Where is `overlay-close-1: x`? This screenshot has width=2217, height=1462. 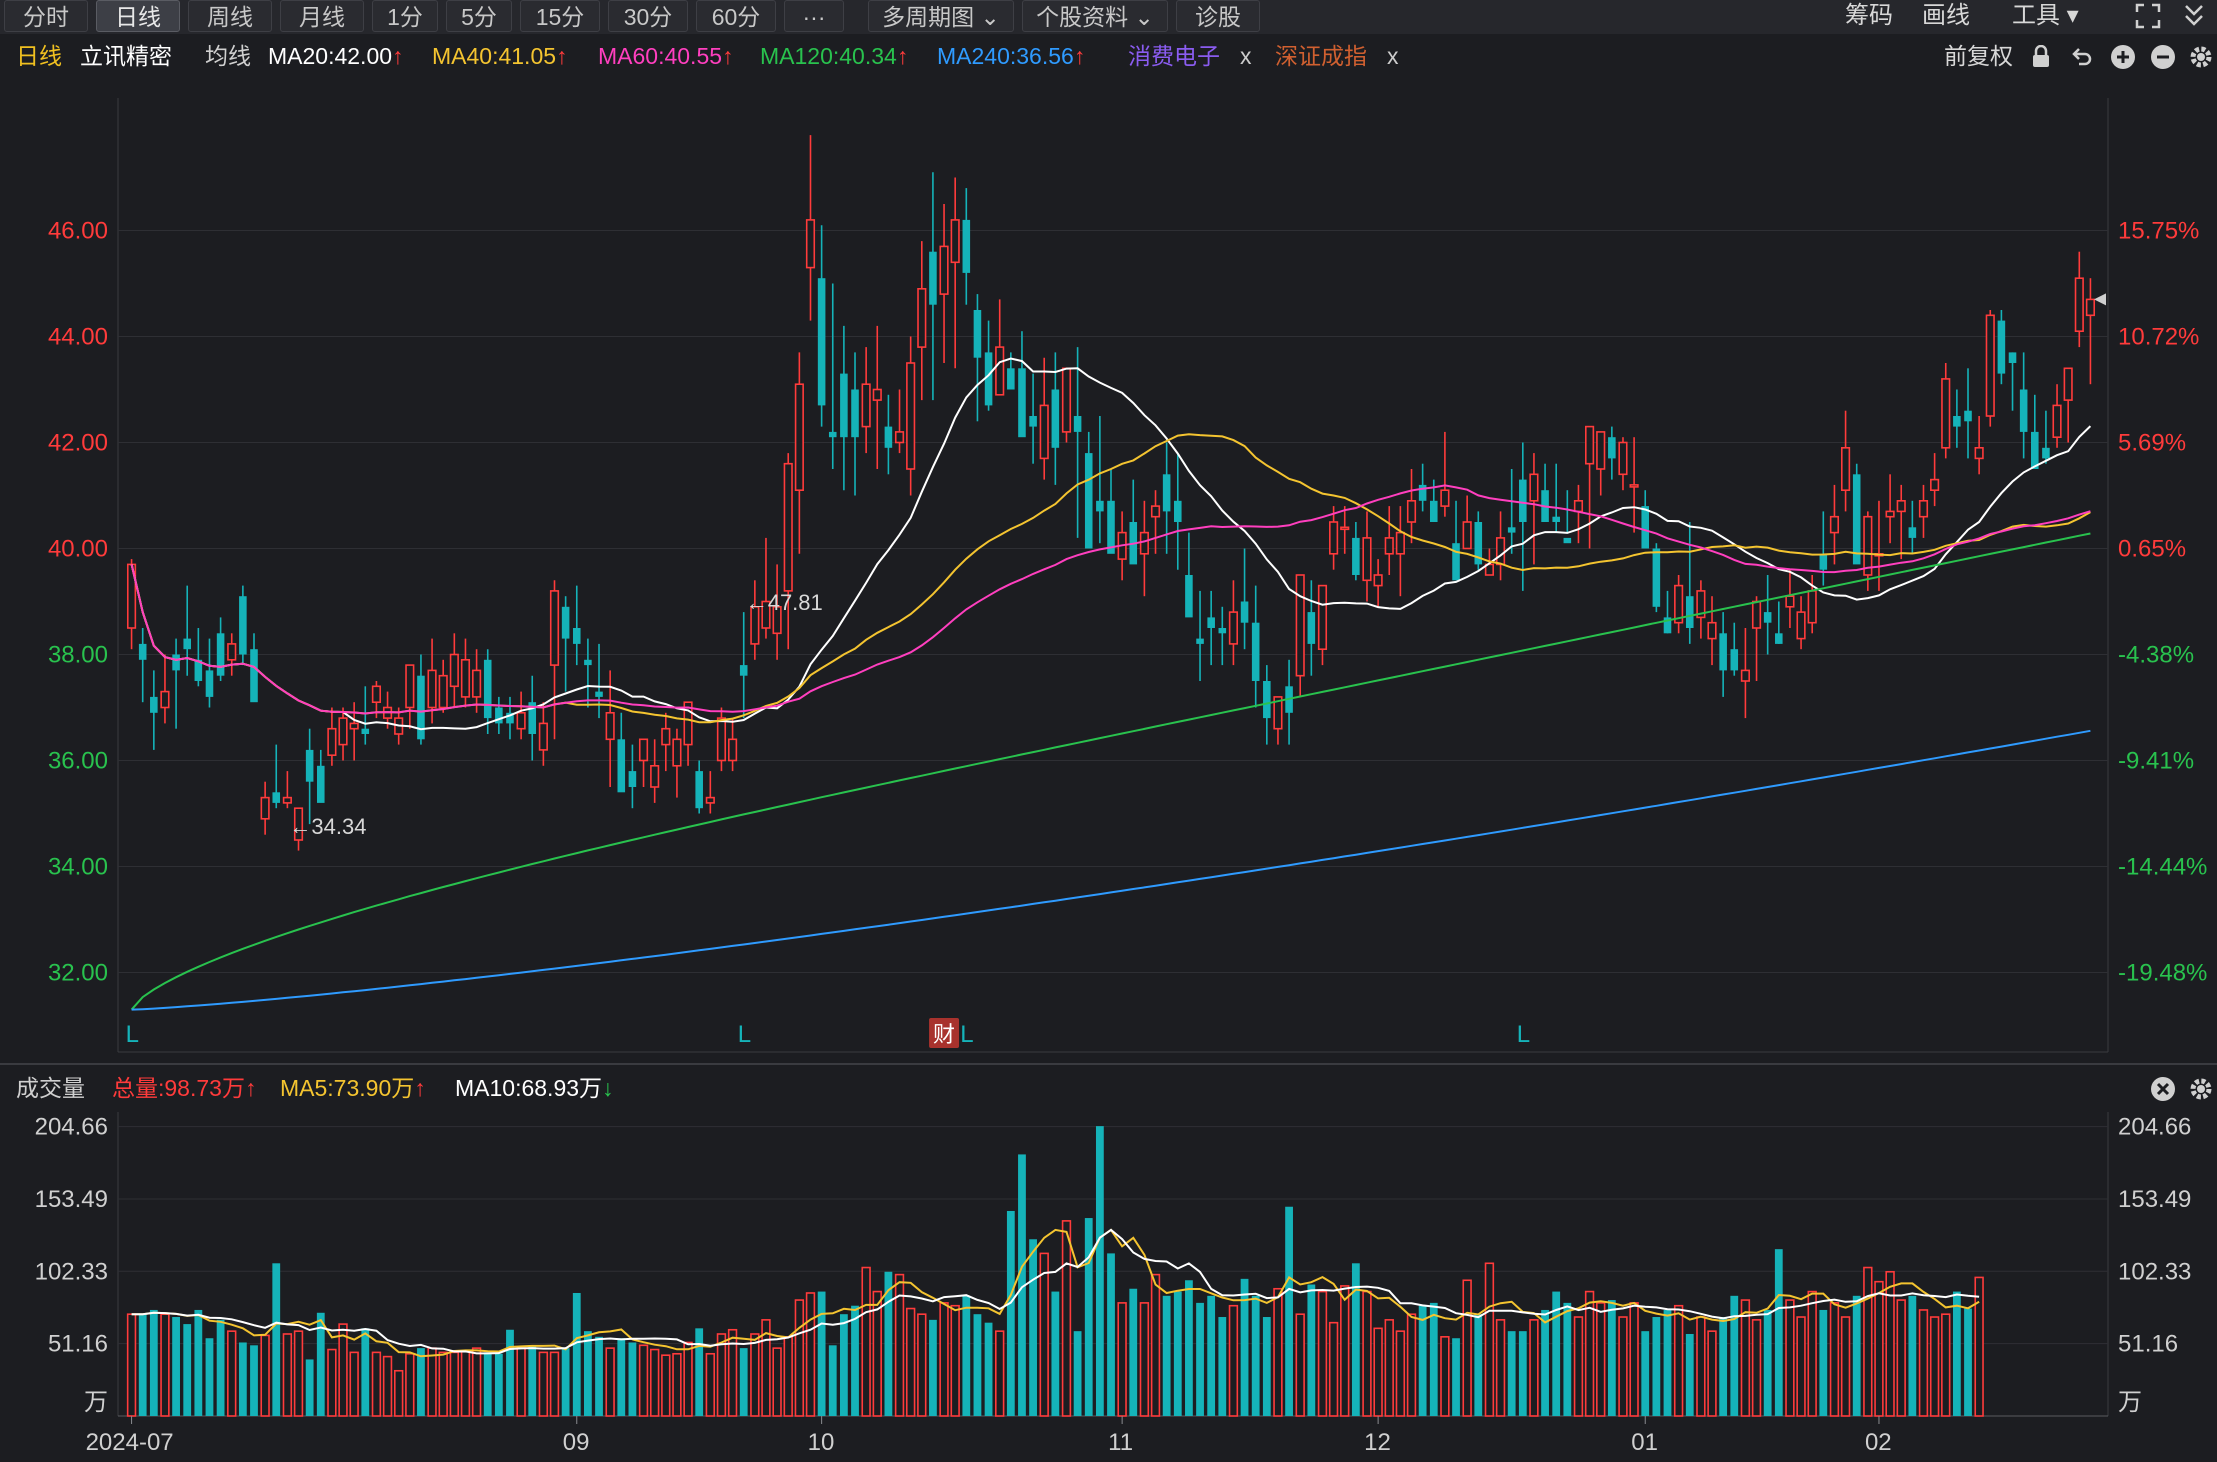
overlay-close-1: x is located at coordinates (1246, 56).